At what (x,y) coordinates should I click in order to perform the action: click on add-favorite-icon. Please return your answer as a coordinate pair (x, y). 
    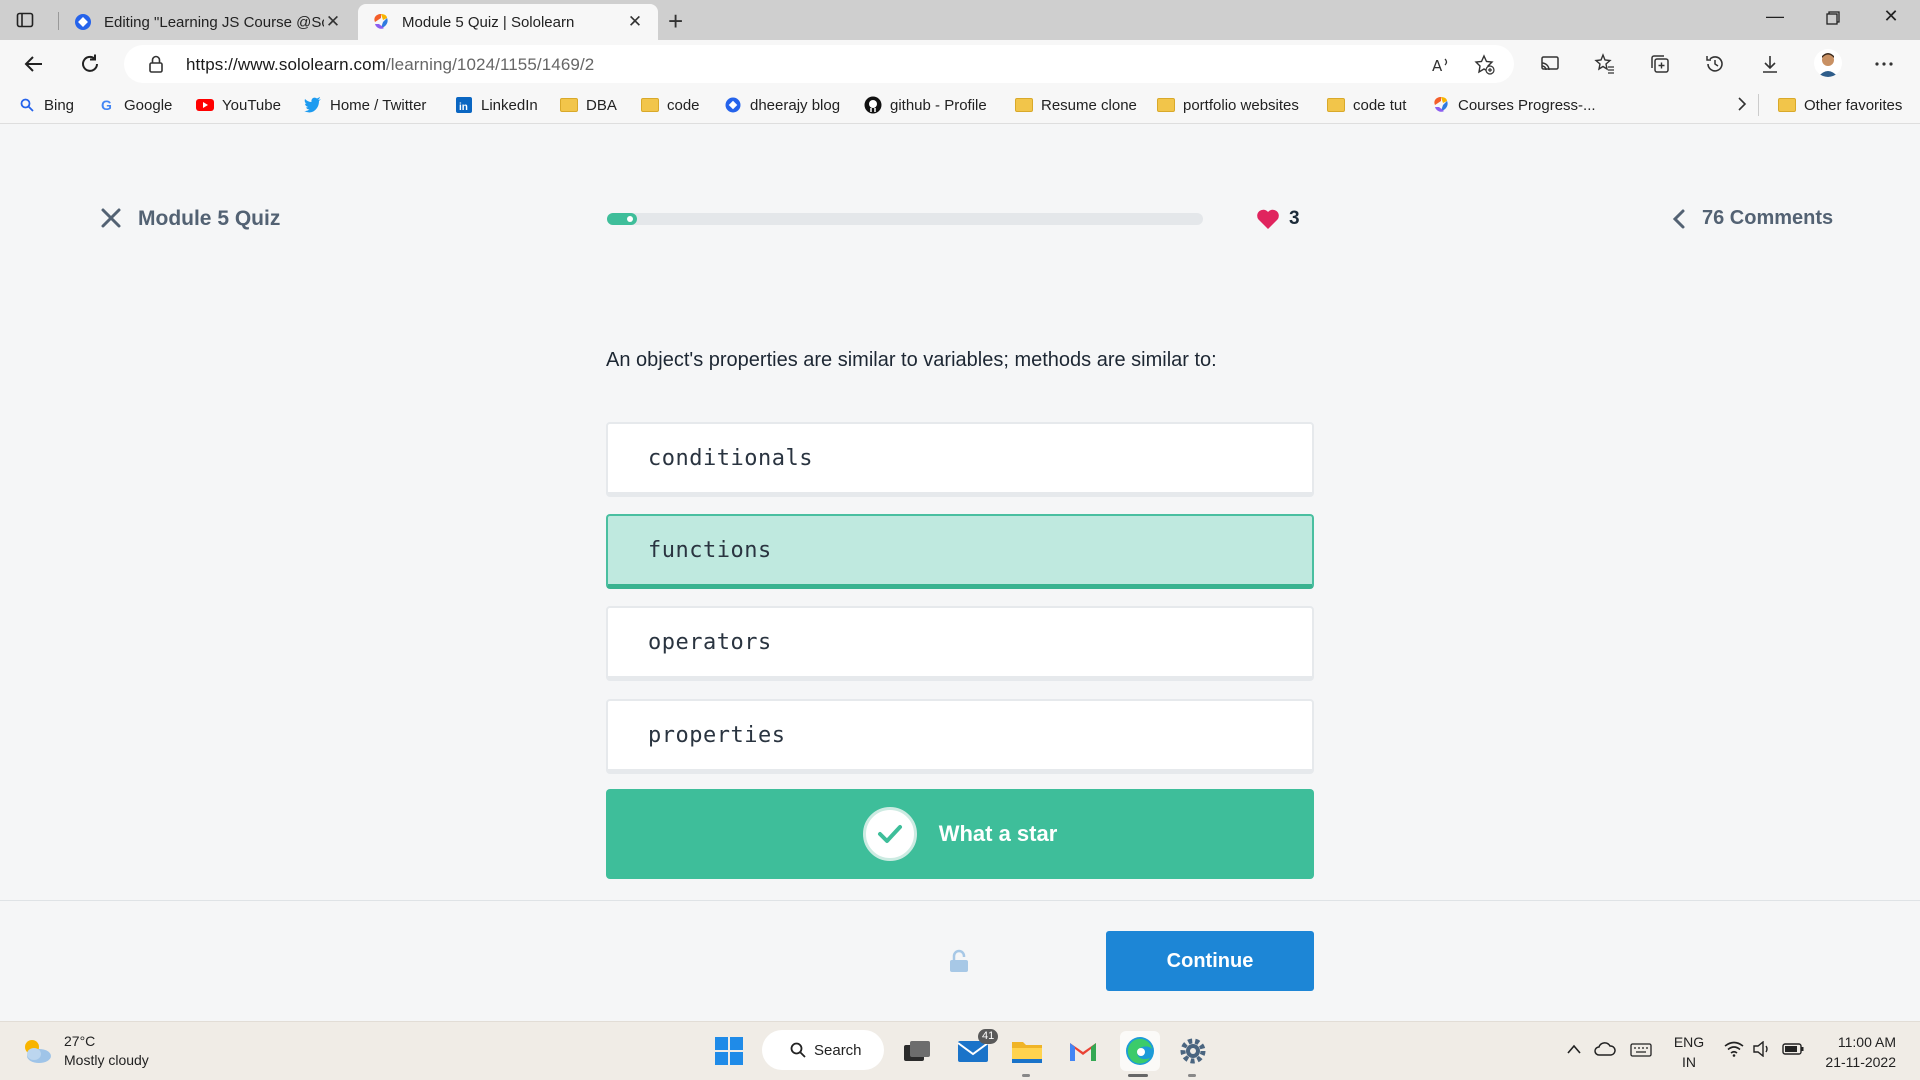
    Looking at the image, I should click on (1485, 65).